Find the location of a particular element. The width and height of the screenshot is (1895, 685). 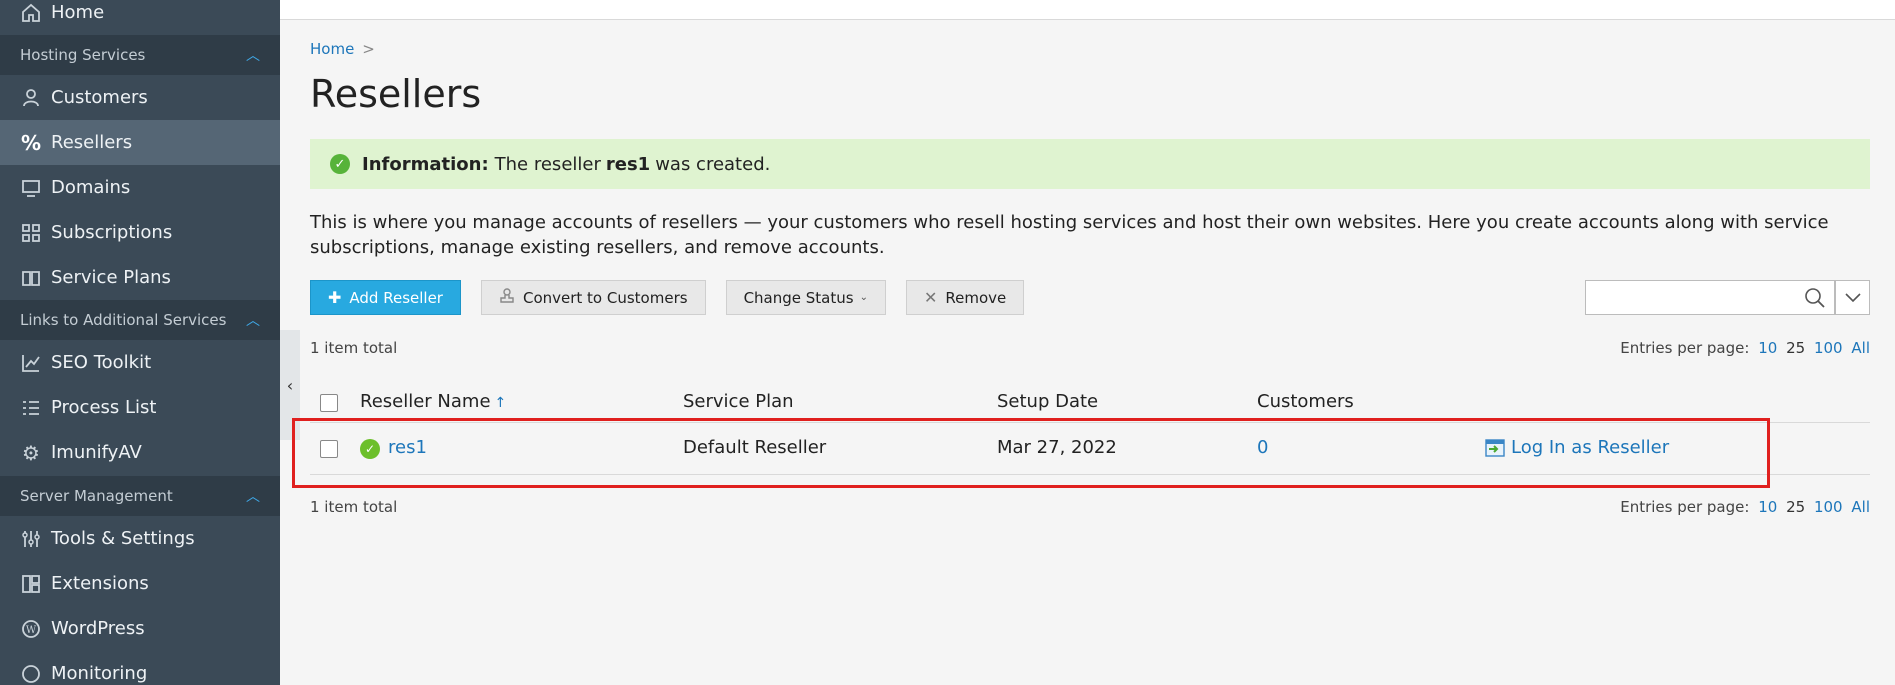

sidebar-item-label: Extensions is located at coordinates (100, 583).